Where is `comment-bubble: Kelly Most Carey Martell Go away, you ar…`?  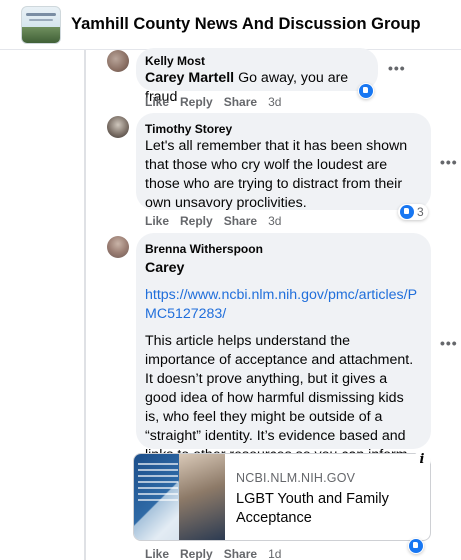 comment-bubble: Kelly Most Carey Martell Go away, you ar… is located at coordinates (257, 76).